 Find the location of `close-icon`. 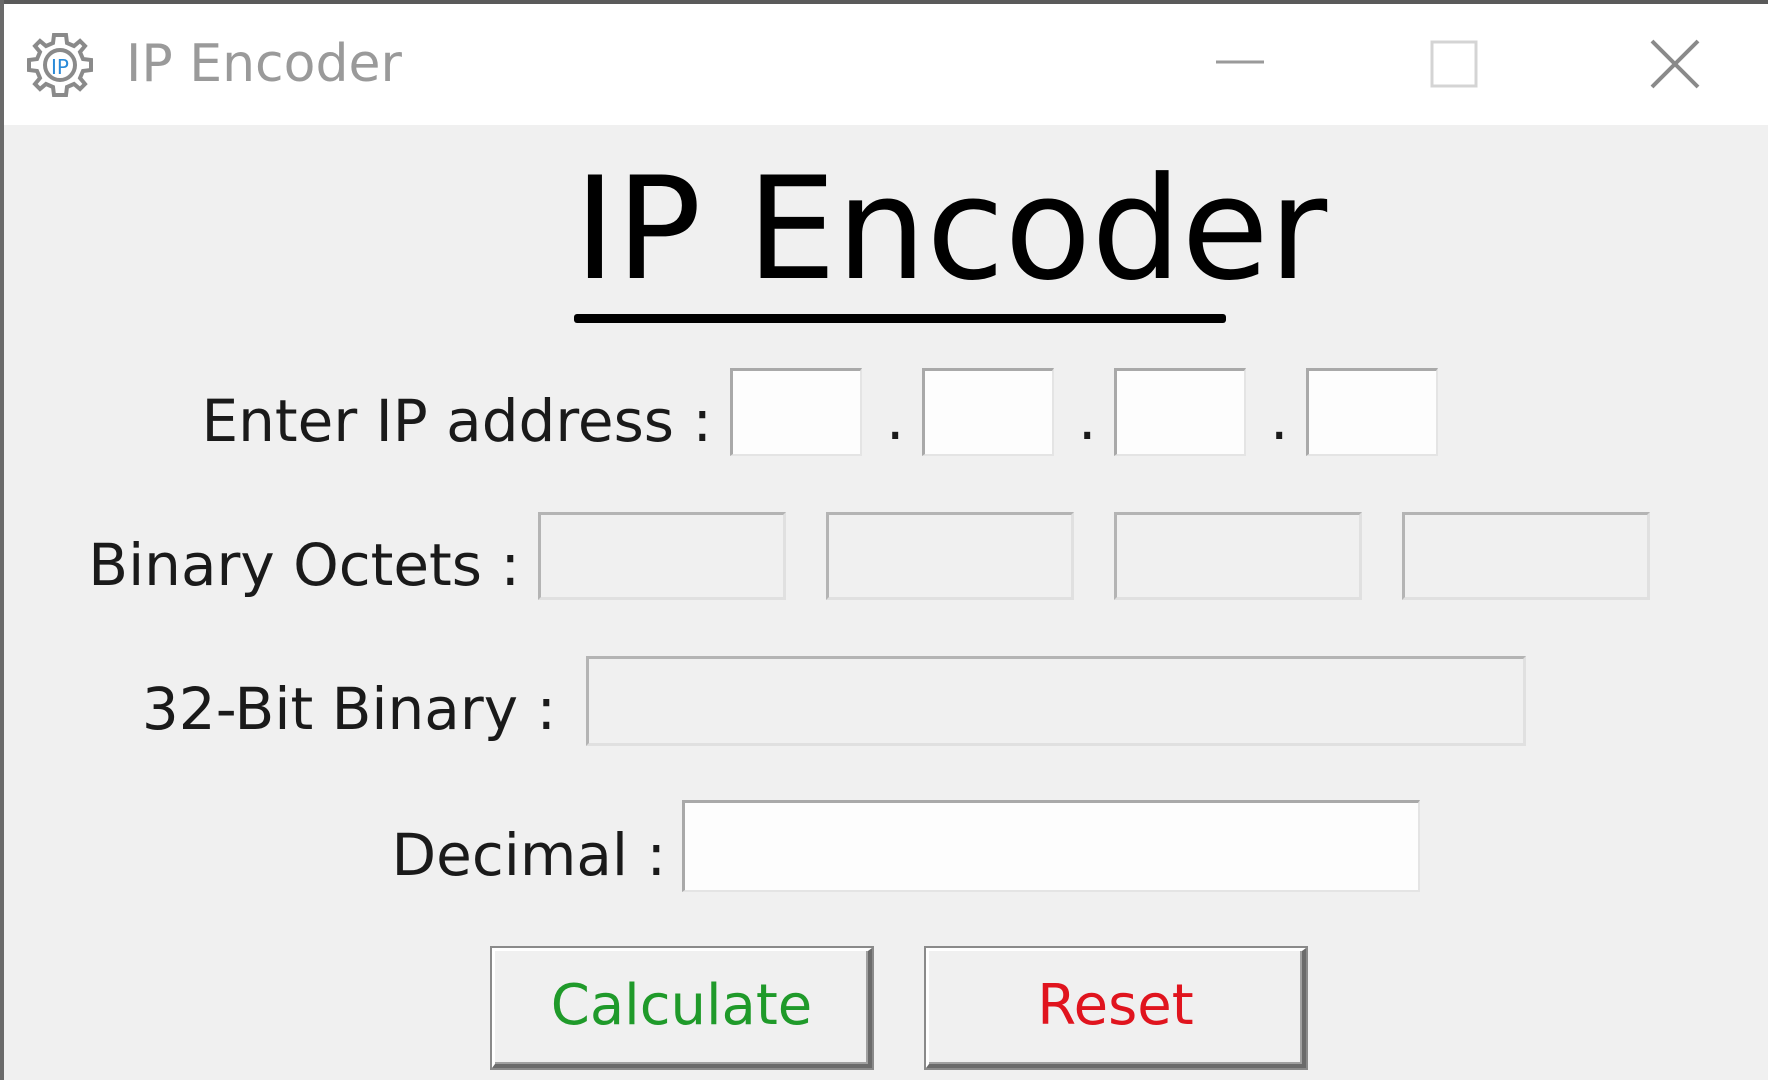

close-icon is located at coordinates (1675, 64).